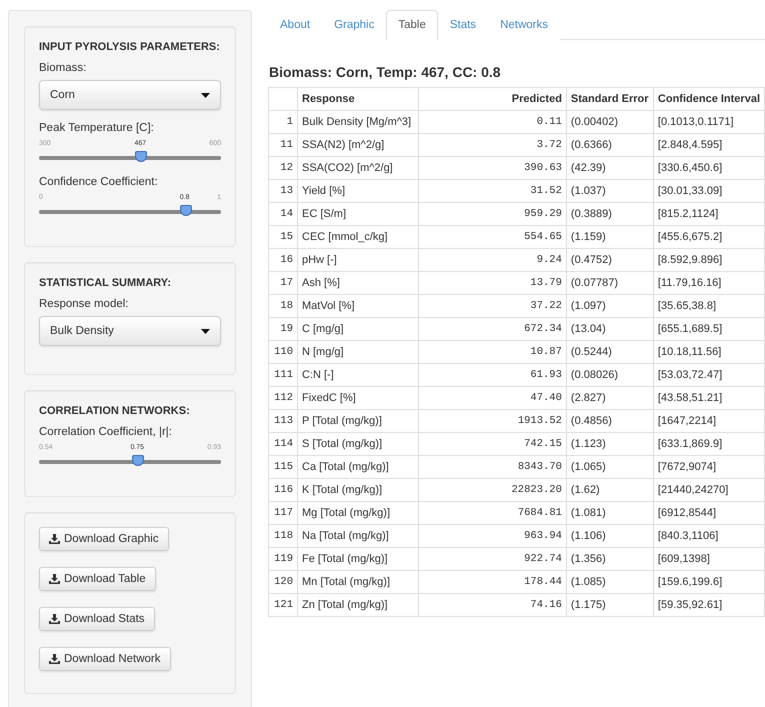 The image size is (765, 707). What do you see at coordinates (358, 513) in the screenshot?
I see `table-cell: Mg [Total (mg/kg)]` at bounding box center [358, 513].